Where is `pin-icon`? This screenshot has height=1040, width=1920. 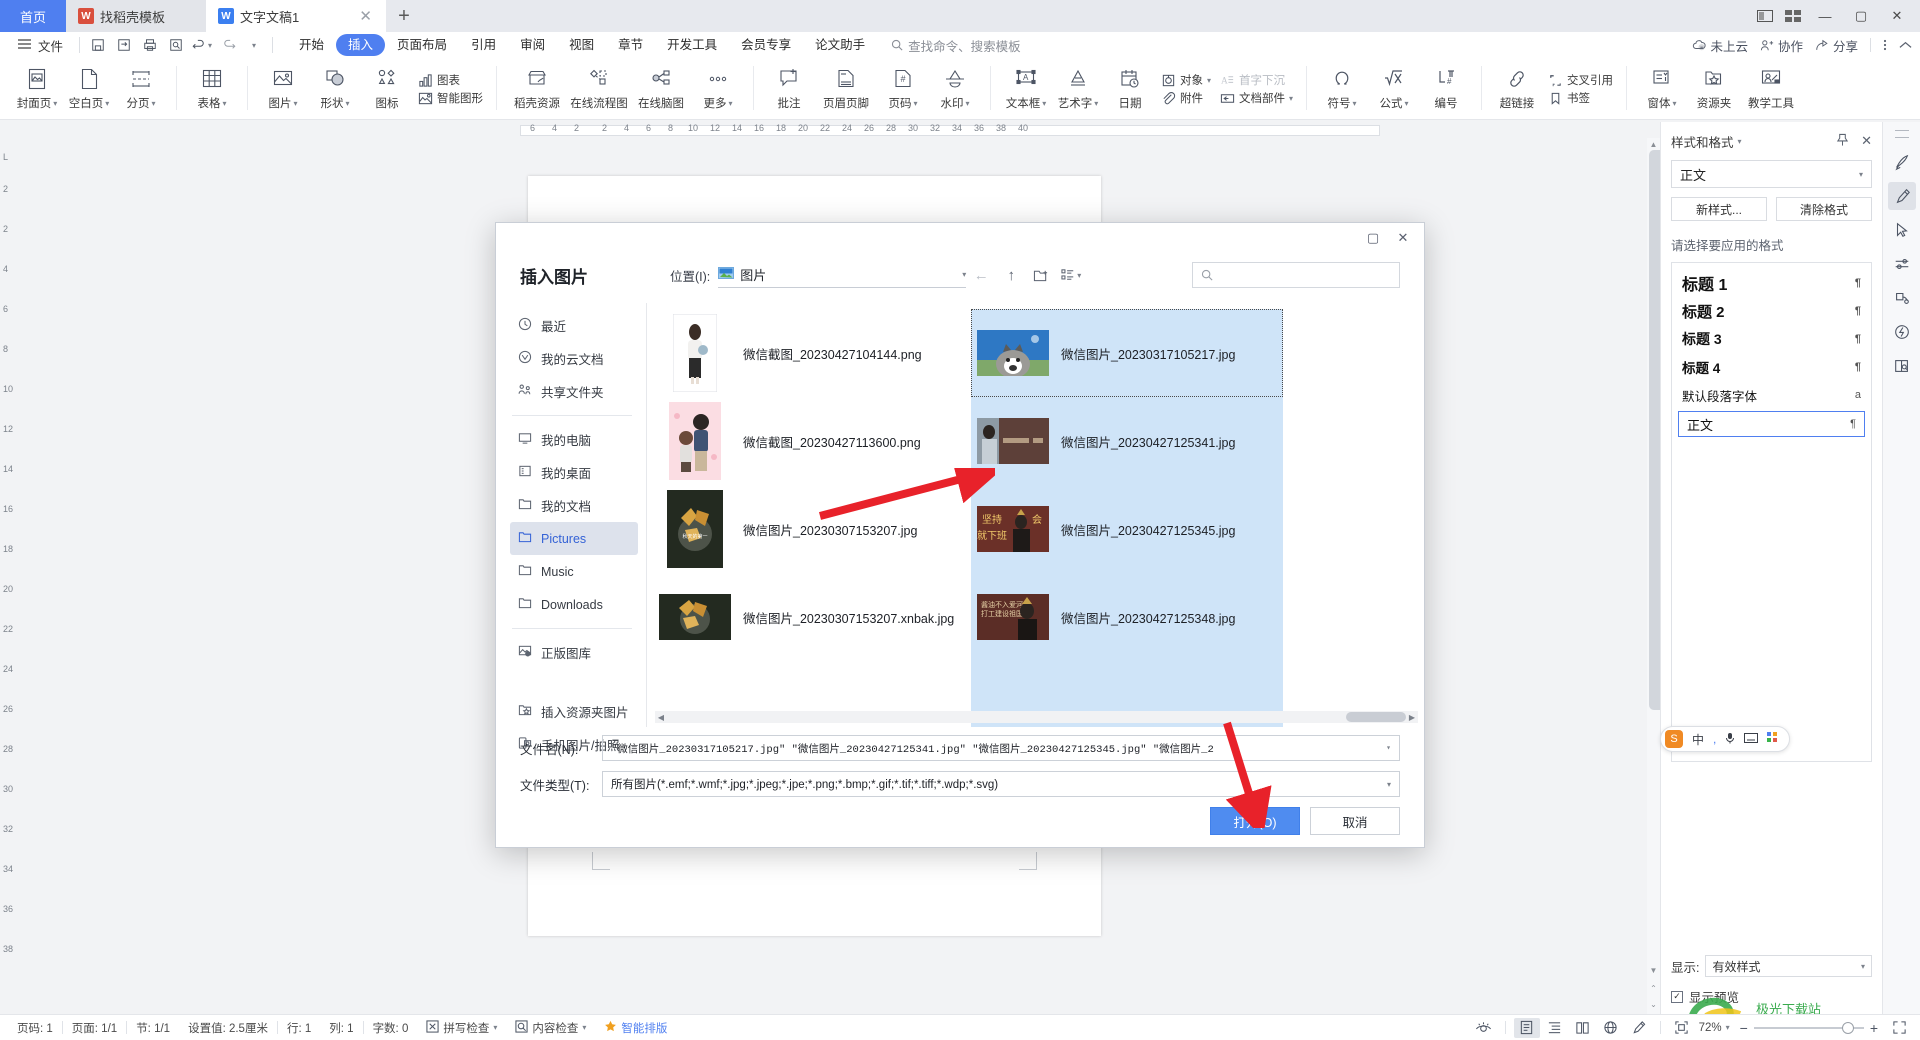
pin-icon is located at coordinates (1842, 141).